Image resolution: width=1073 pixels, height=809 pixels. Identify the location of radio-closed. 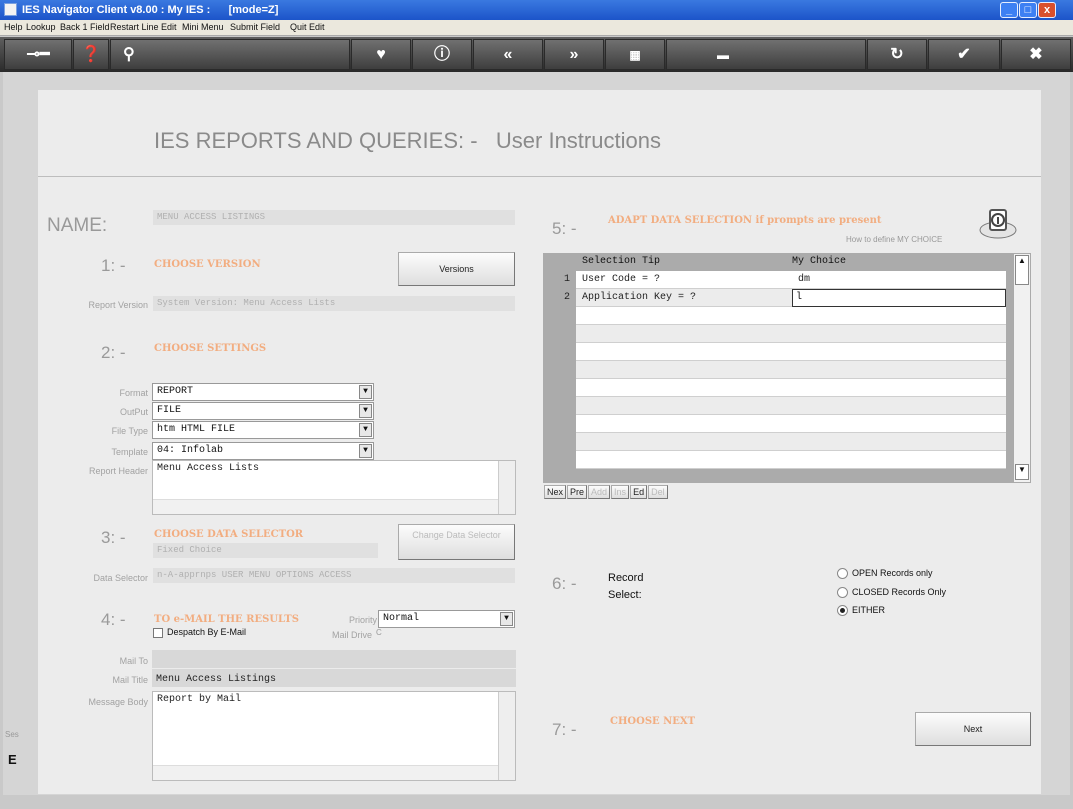
(842, 592).